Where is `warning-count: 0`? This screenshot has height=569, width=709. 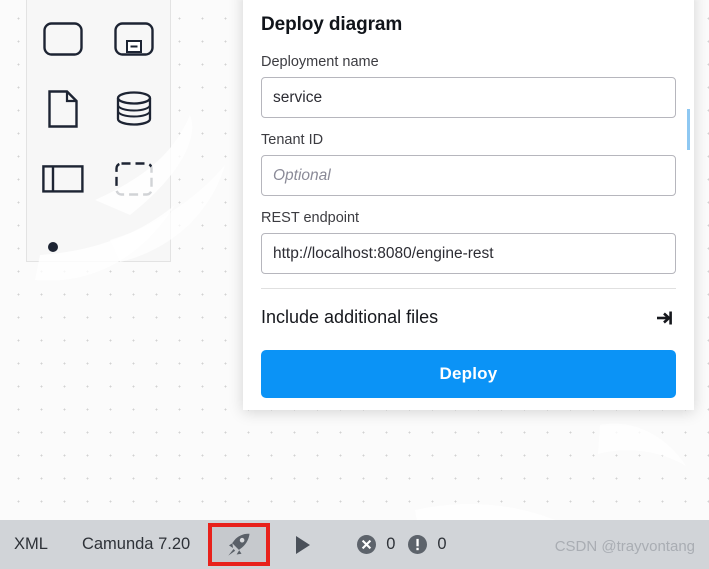
warning-count: 0 is located at coordinates (442, 544).